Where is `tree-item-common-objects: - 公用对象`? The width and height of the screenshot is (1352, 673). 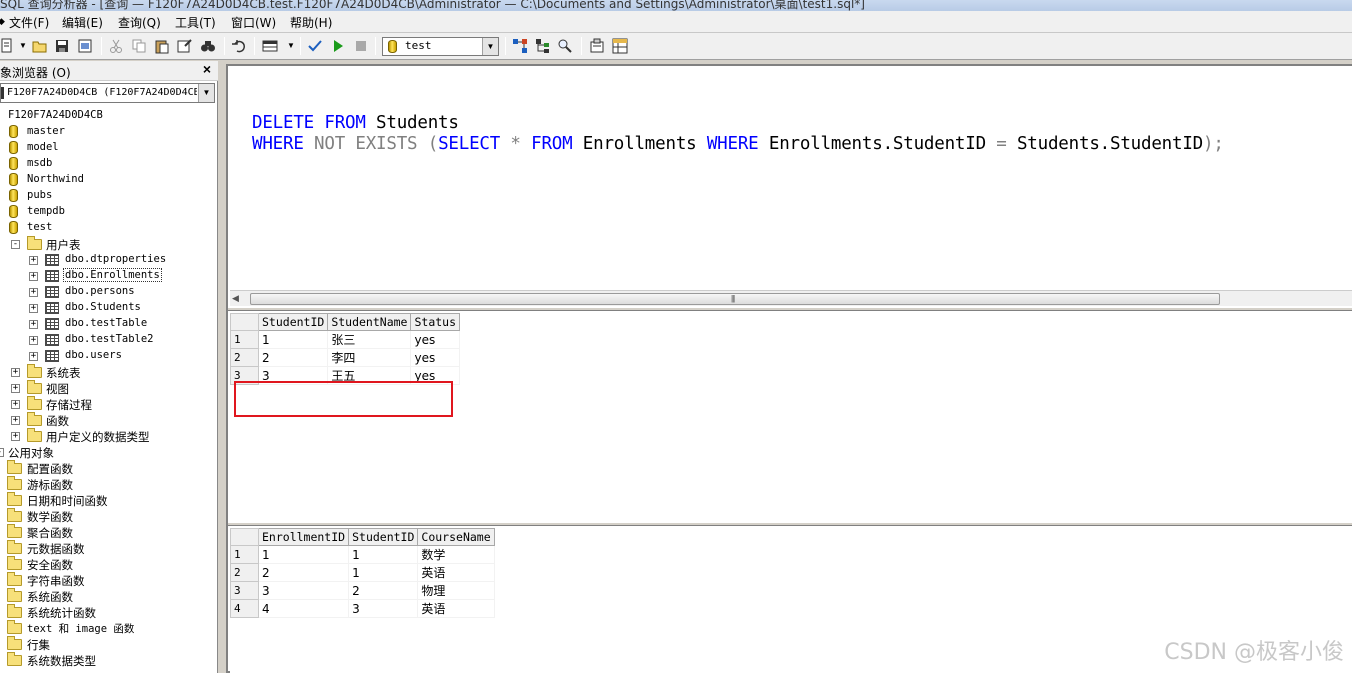
tree-item-common-objects: - 公用对象 is located at coordinates (109, 452).